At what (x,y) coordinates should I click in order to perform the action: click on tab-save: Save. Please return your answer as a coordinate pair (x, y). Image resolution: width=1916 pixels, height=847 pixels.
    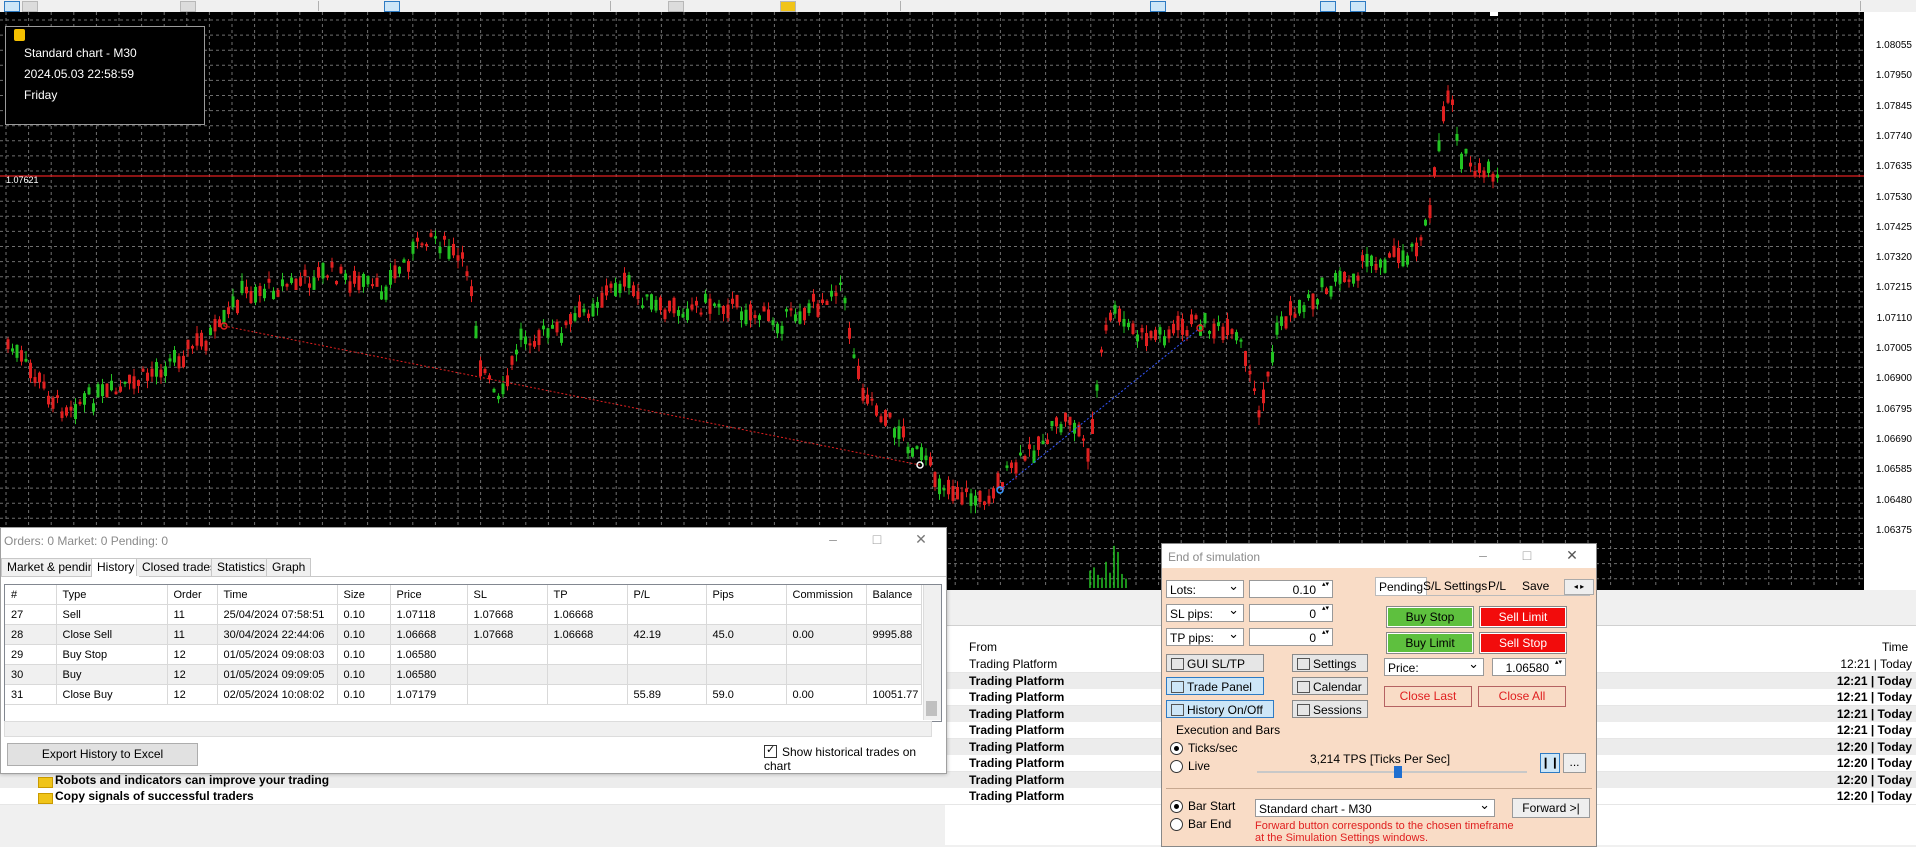
    Looking at the image, I should click on (1535, 586).